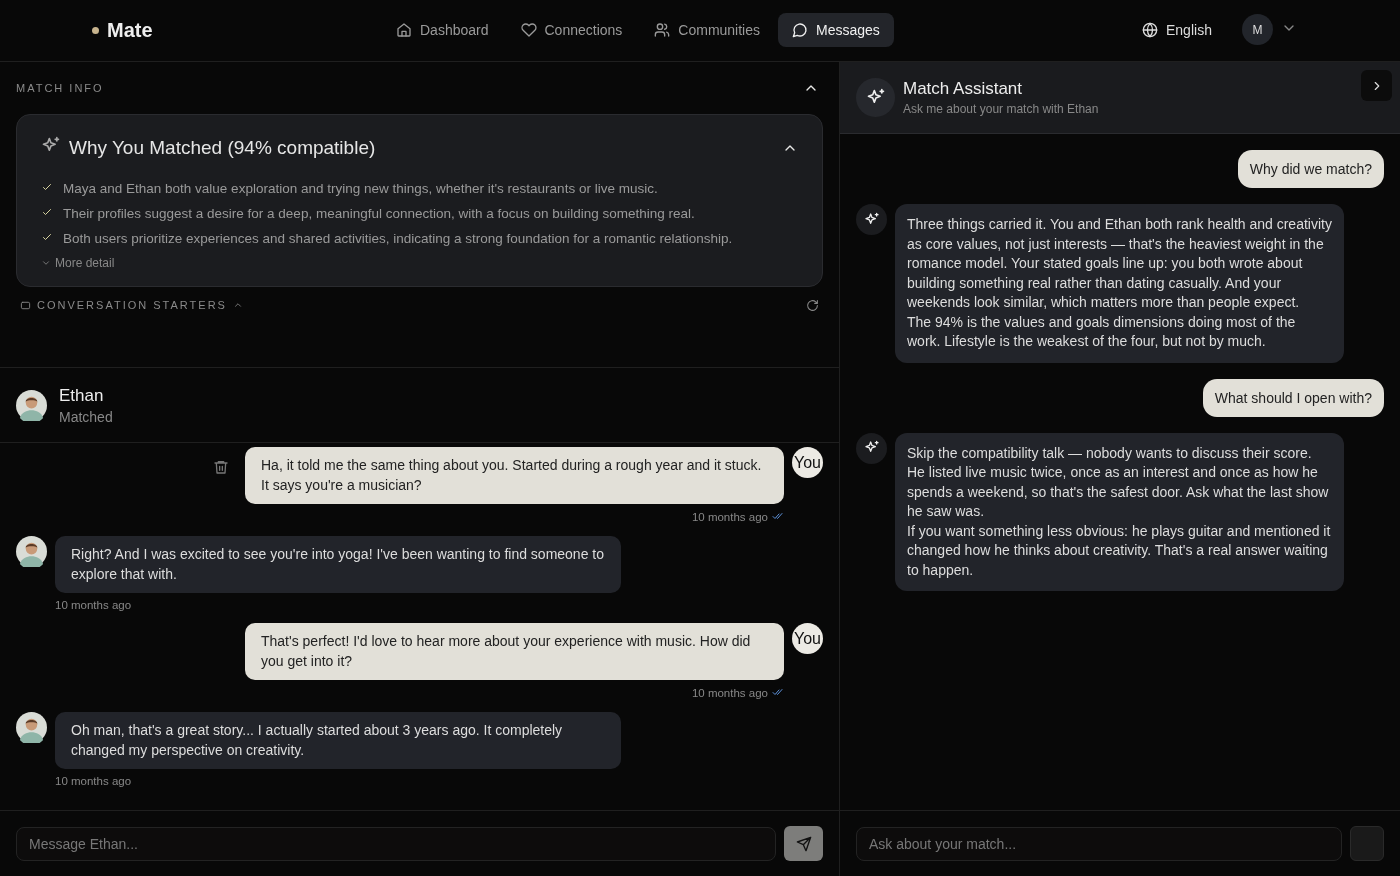  Describe the element at coordinates (132, 305) in the screenshot. I see `section-label: CONVERSATION STARTERS` at that location.